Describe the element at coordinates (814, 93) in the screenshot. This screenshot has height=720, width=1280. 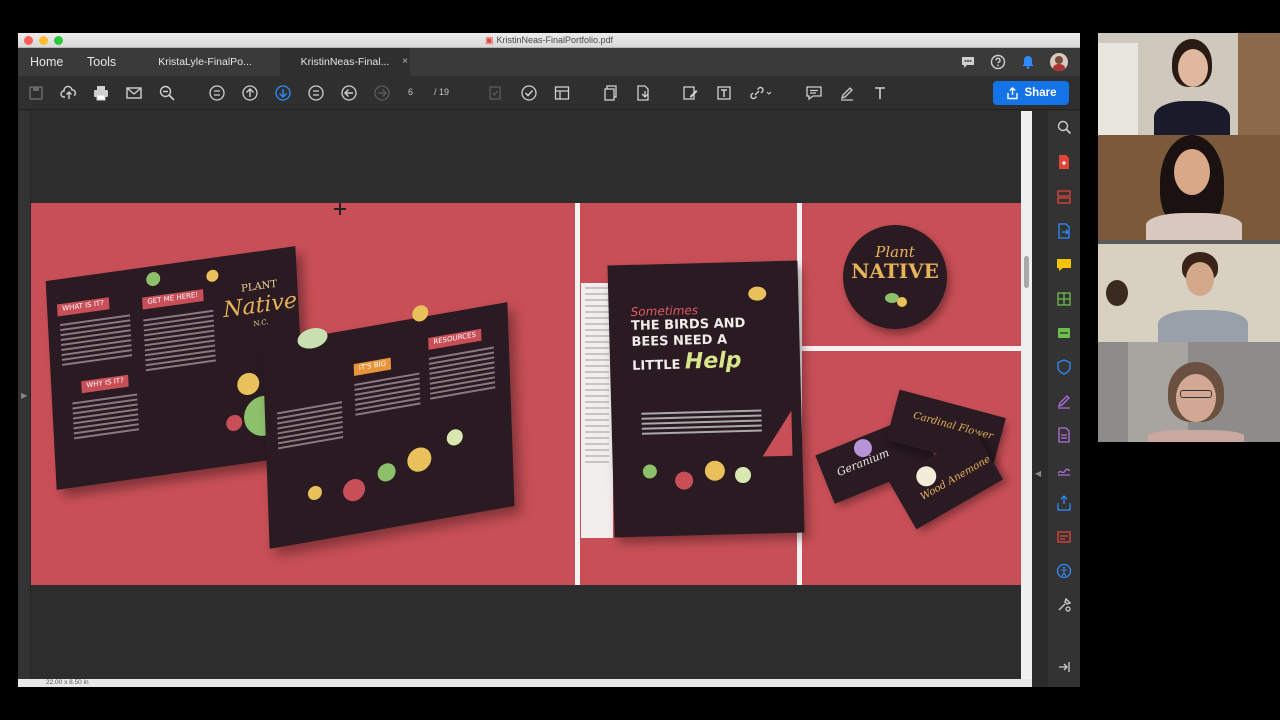
I see `add-comment-icon` at that location.